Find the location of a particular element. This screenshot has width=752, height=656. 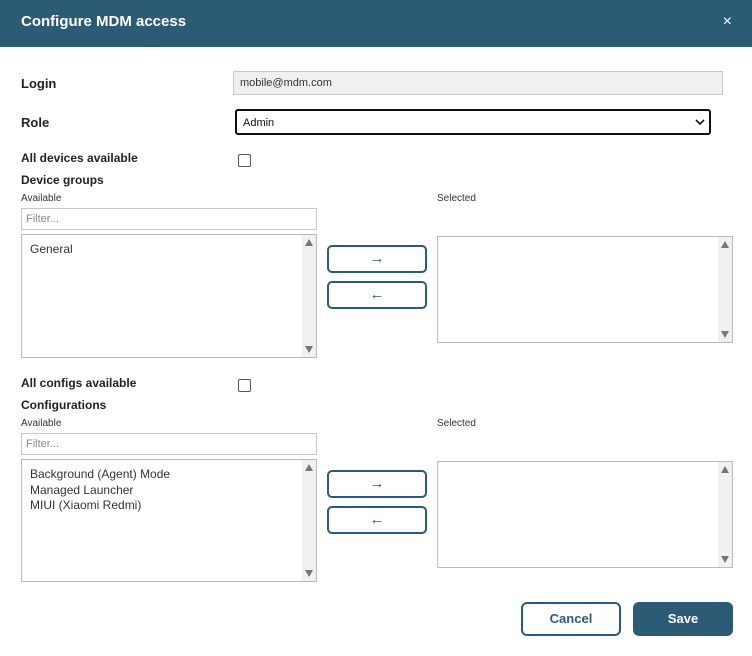

list-item: MIUI (Xiaomi Redmi) is located at coordinates (100, 506).